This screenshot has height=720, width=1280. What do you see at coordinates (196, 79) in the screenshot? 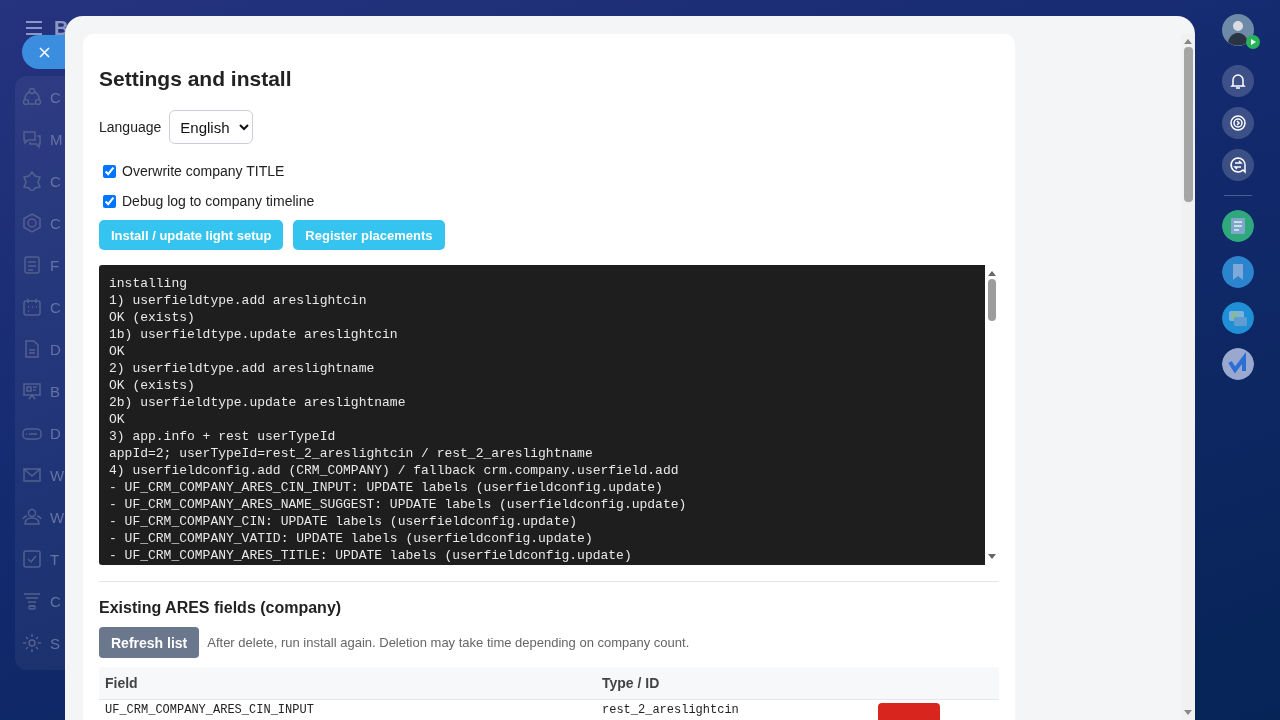
I see `panel-title: Settings and install` at bounding box center [196, 79].